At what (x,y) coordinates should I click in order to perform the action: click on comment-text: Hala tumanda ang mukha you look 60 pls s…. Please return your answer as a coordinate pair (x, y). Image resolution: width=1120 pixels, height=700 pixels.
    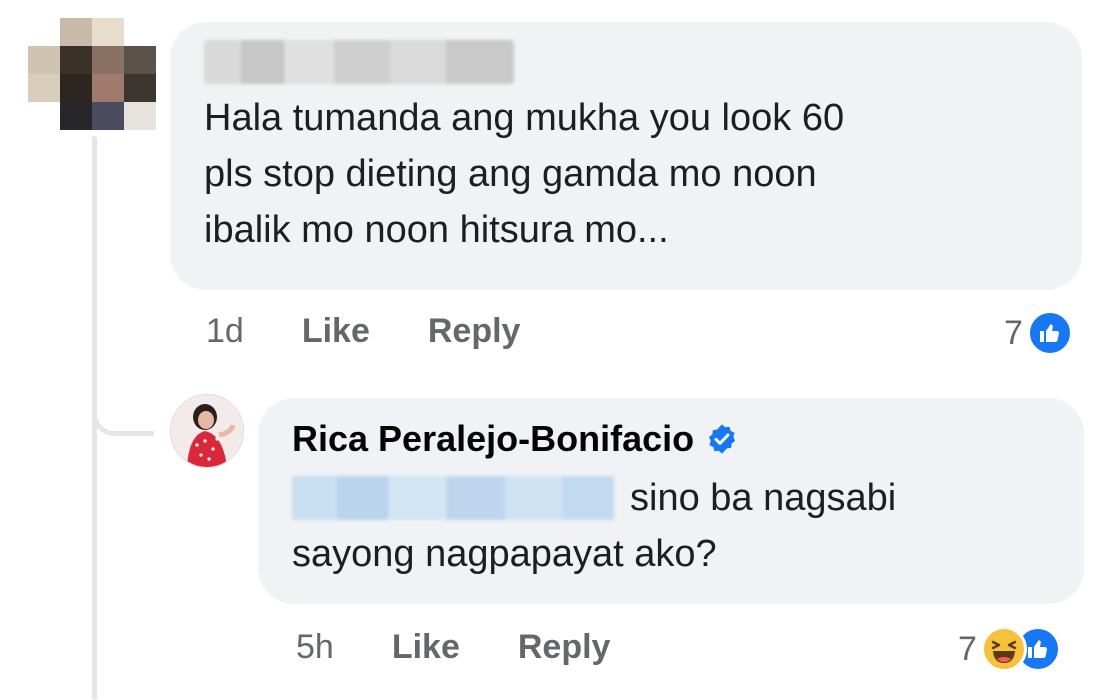
    Looking at the image, I should click on (524, 174).